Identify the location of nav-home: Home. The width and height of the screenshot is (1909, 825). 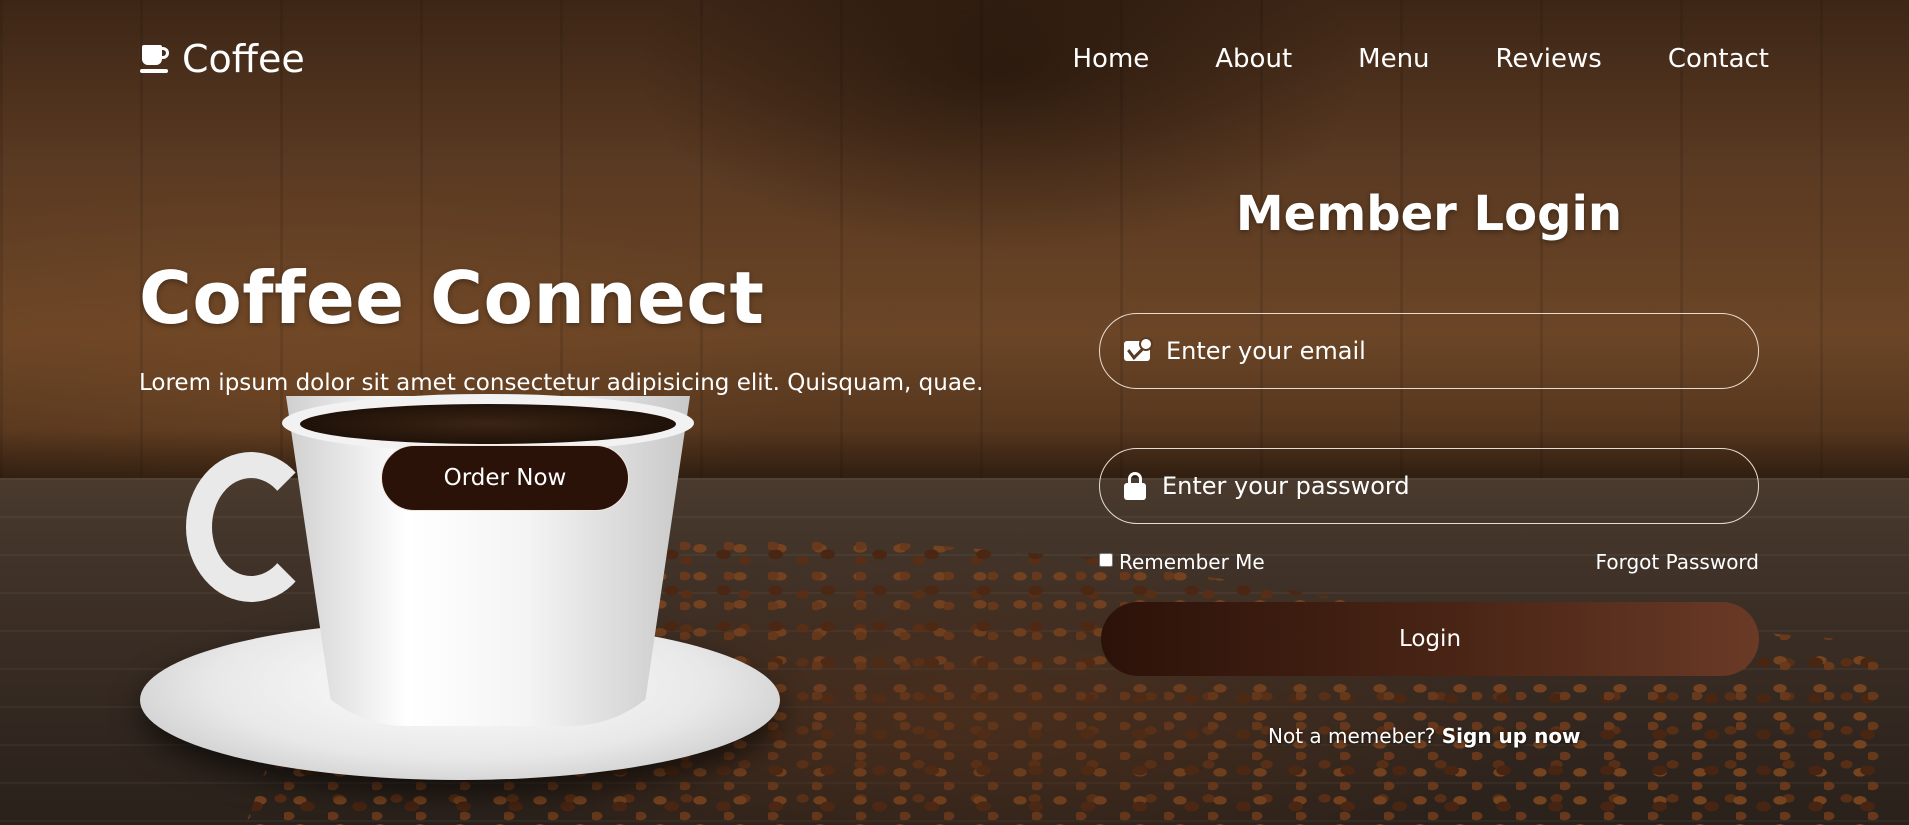
(1110, 59).